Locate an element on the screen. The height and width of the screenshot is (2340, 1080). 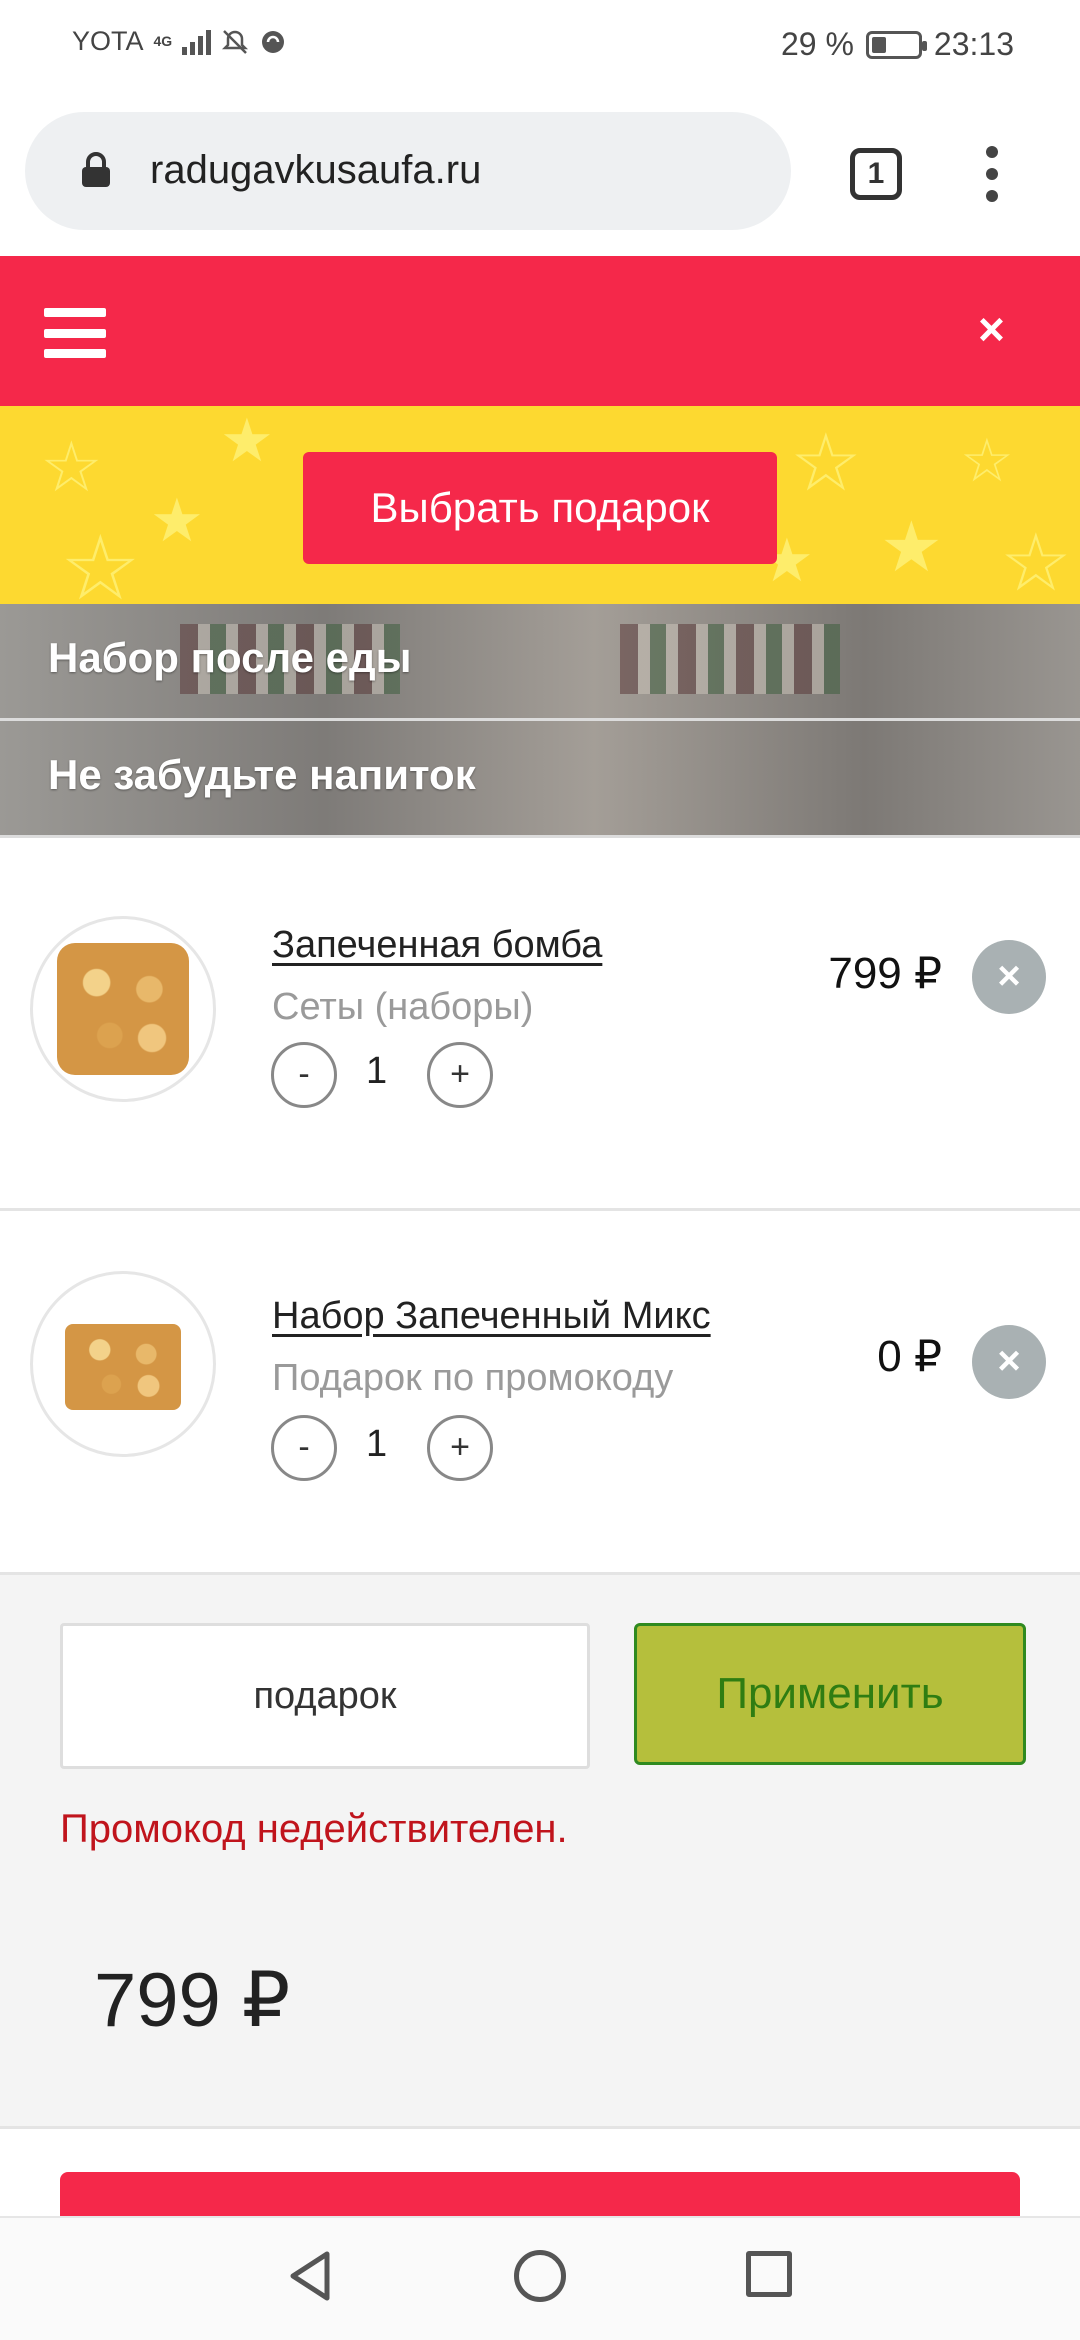
status-left: YOTA 4G is located at coordinates (179, 41).